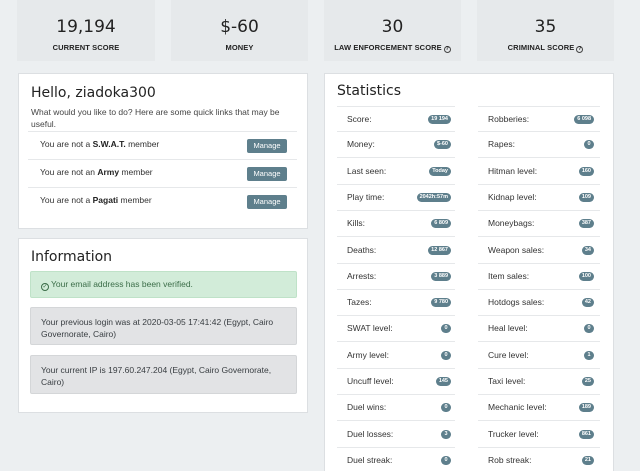 The width and height of the screenshot is (640, 471). Describe the element at coordinates (396, 356) in the screenshot. I see `stat-row: Army level: 0` at that location.